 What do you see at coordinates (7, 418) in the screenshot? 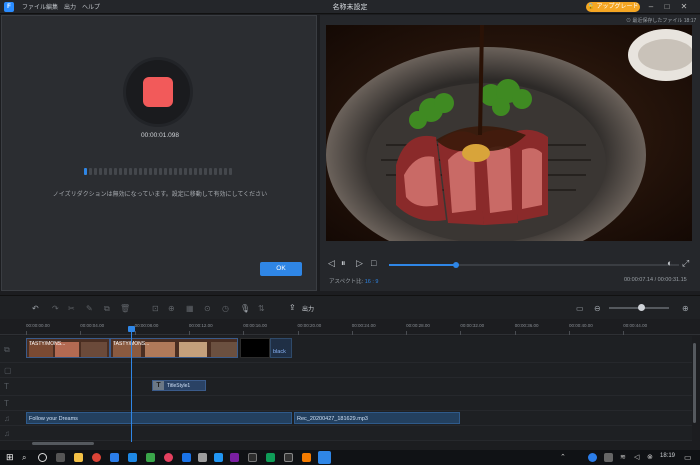
I see `music-track-icon: ♫` at bounding box center [7, 418].